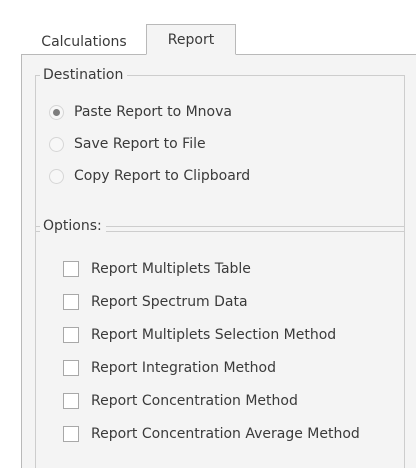 This screenshot has height=468, width=417. I want to click on checkbox-label: Report Multiplets Table, so click(171, 269).